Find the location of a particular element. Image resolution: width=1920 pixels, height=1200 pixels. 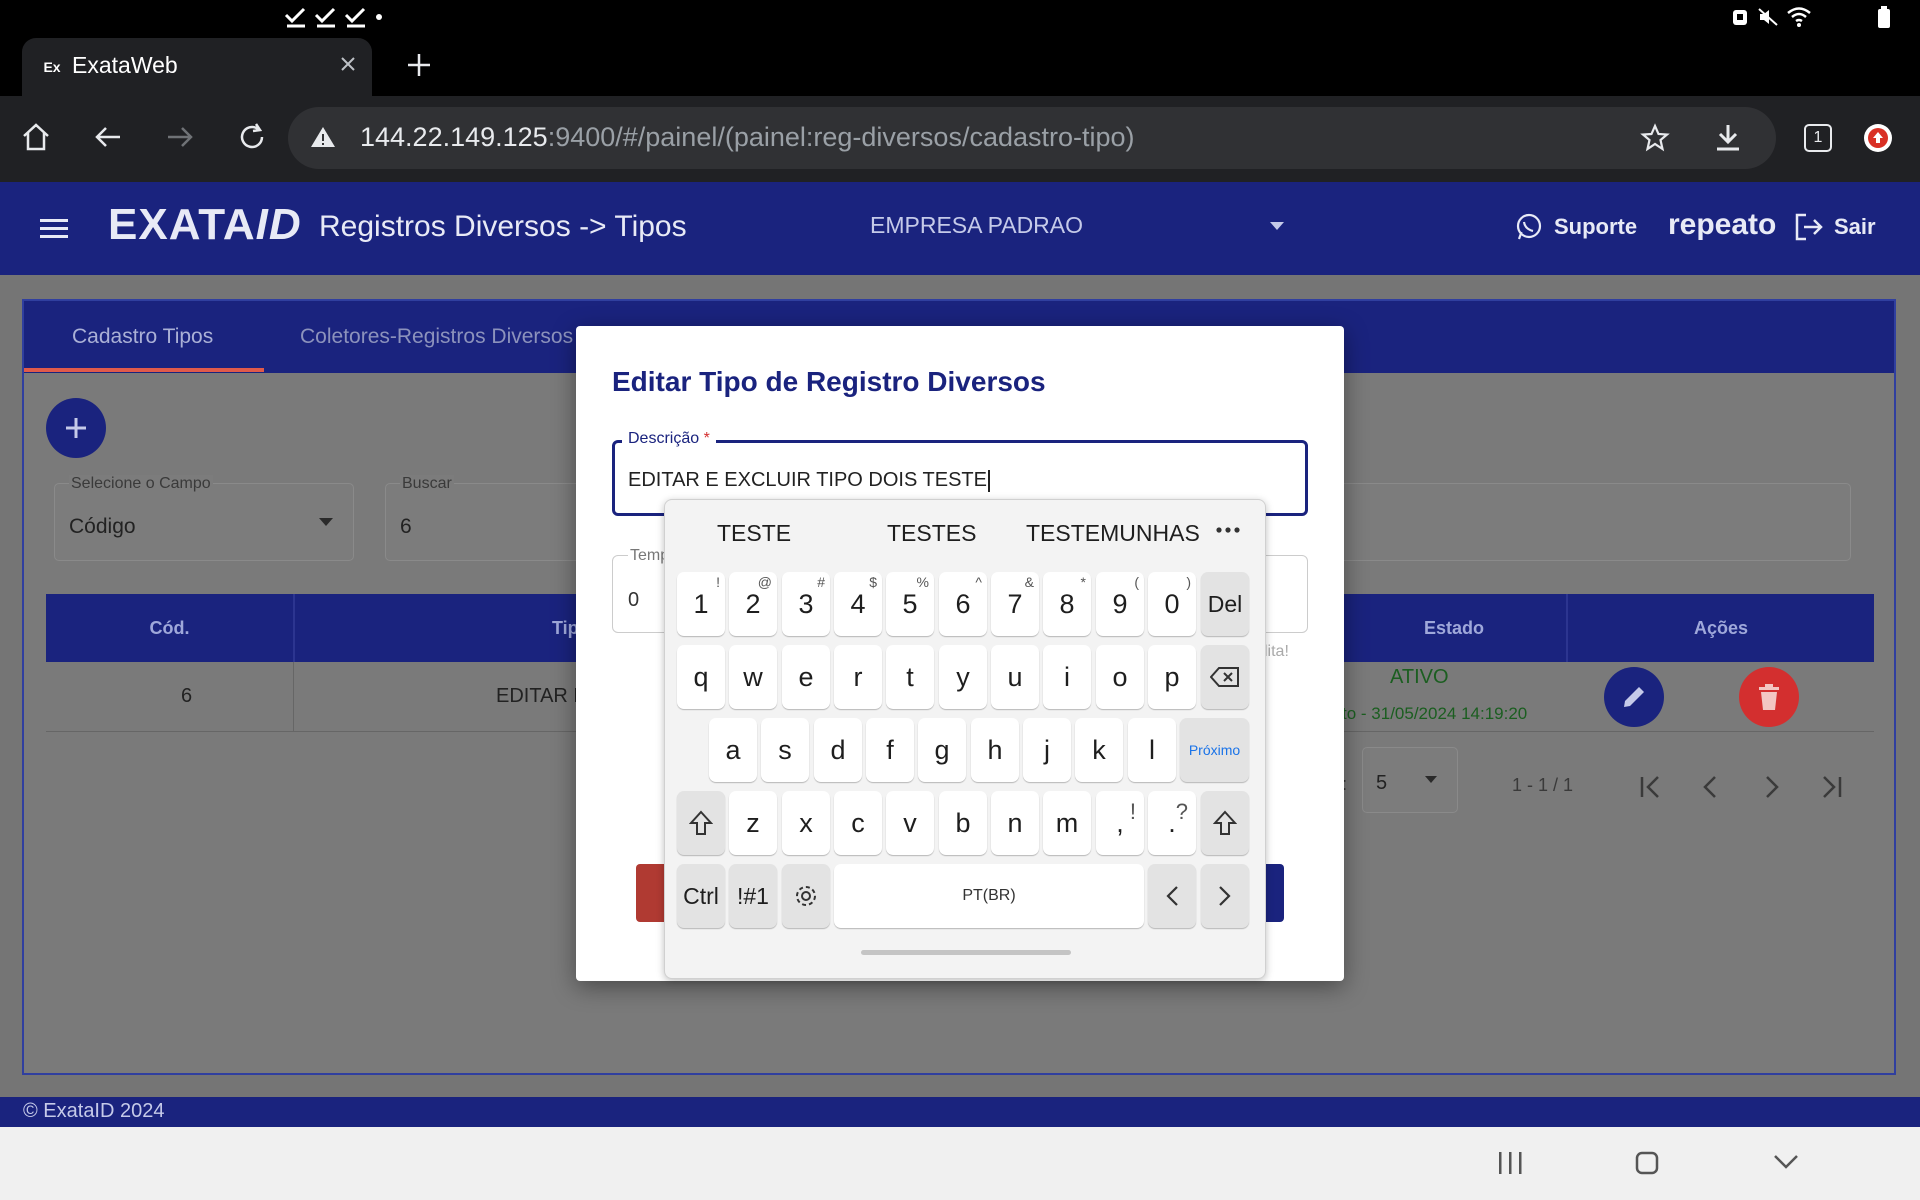

prev-page-icon is located at coordinates (1711, 787).